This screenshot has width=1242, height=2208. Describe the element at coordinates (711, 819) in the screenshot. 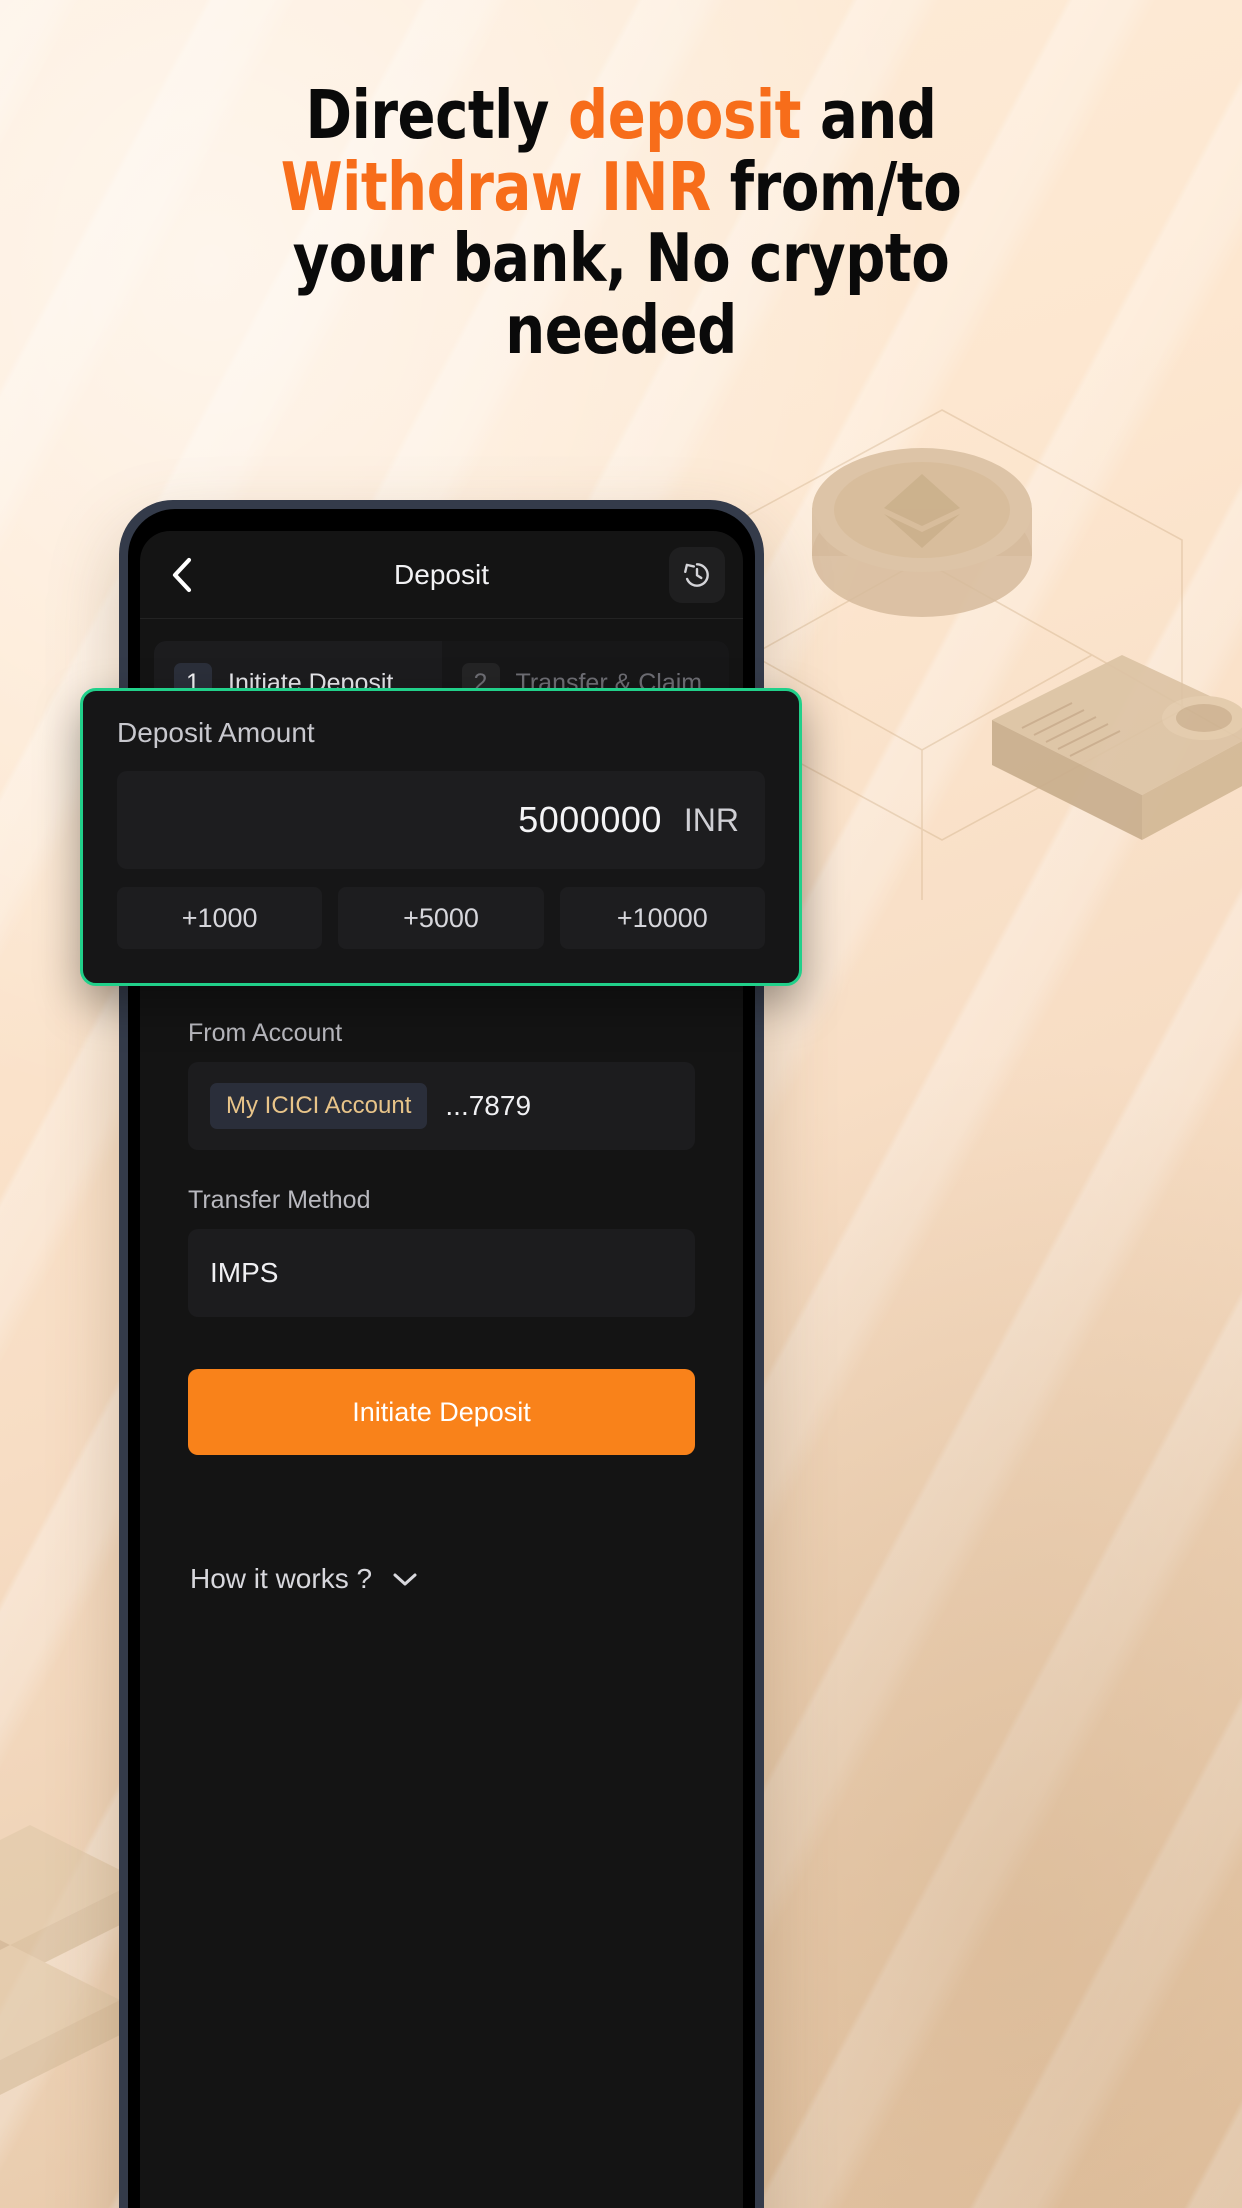

I see `currency-label: INR` at that location.